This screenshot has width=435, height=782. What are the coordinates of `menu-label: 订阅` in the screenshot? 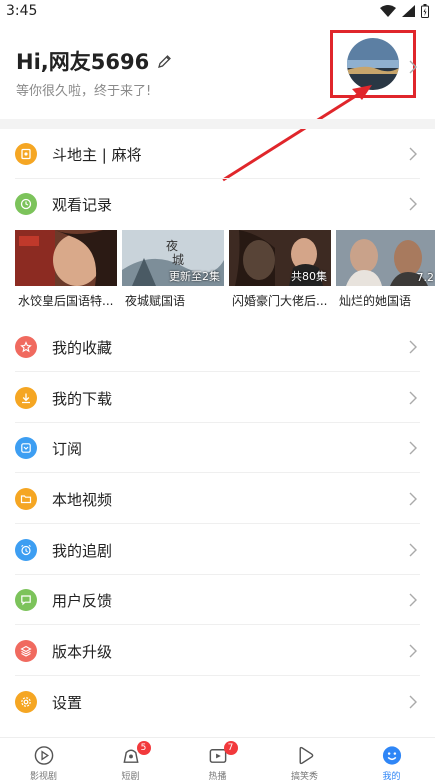 It's located at (67, 448).